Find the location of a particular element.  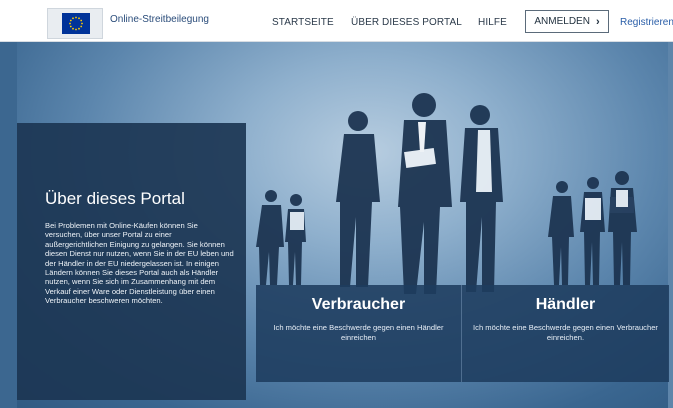

trader-title: Händler is located at coordinates (565, 304).